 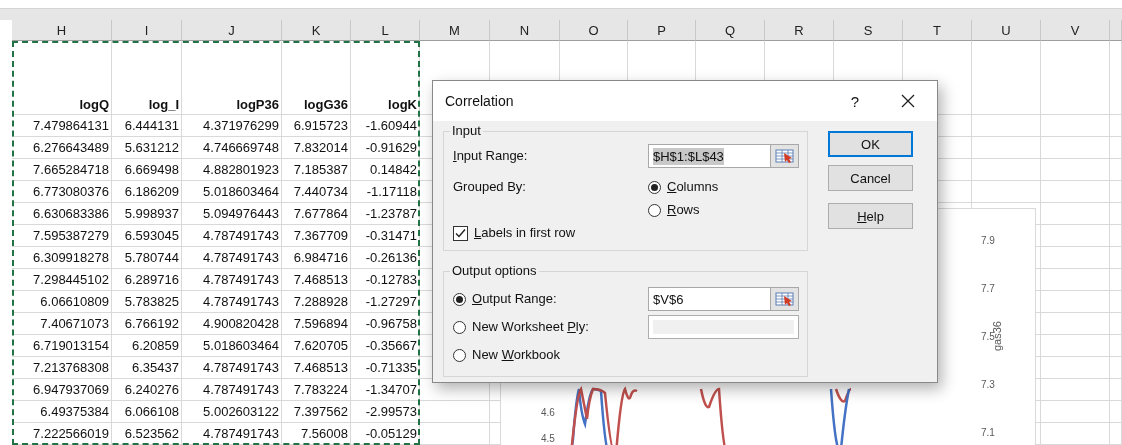 I want to click on group-label: Input, so click(x=466, y=131).